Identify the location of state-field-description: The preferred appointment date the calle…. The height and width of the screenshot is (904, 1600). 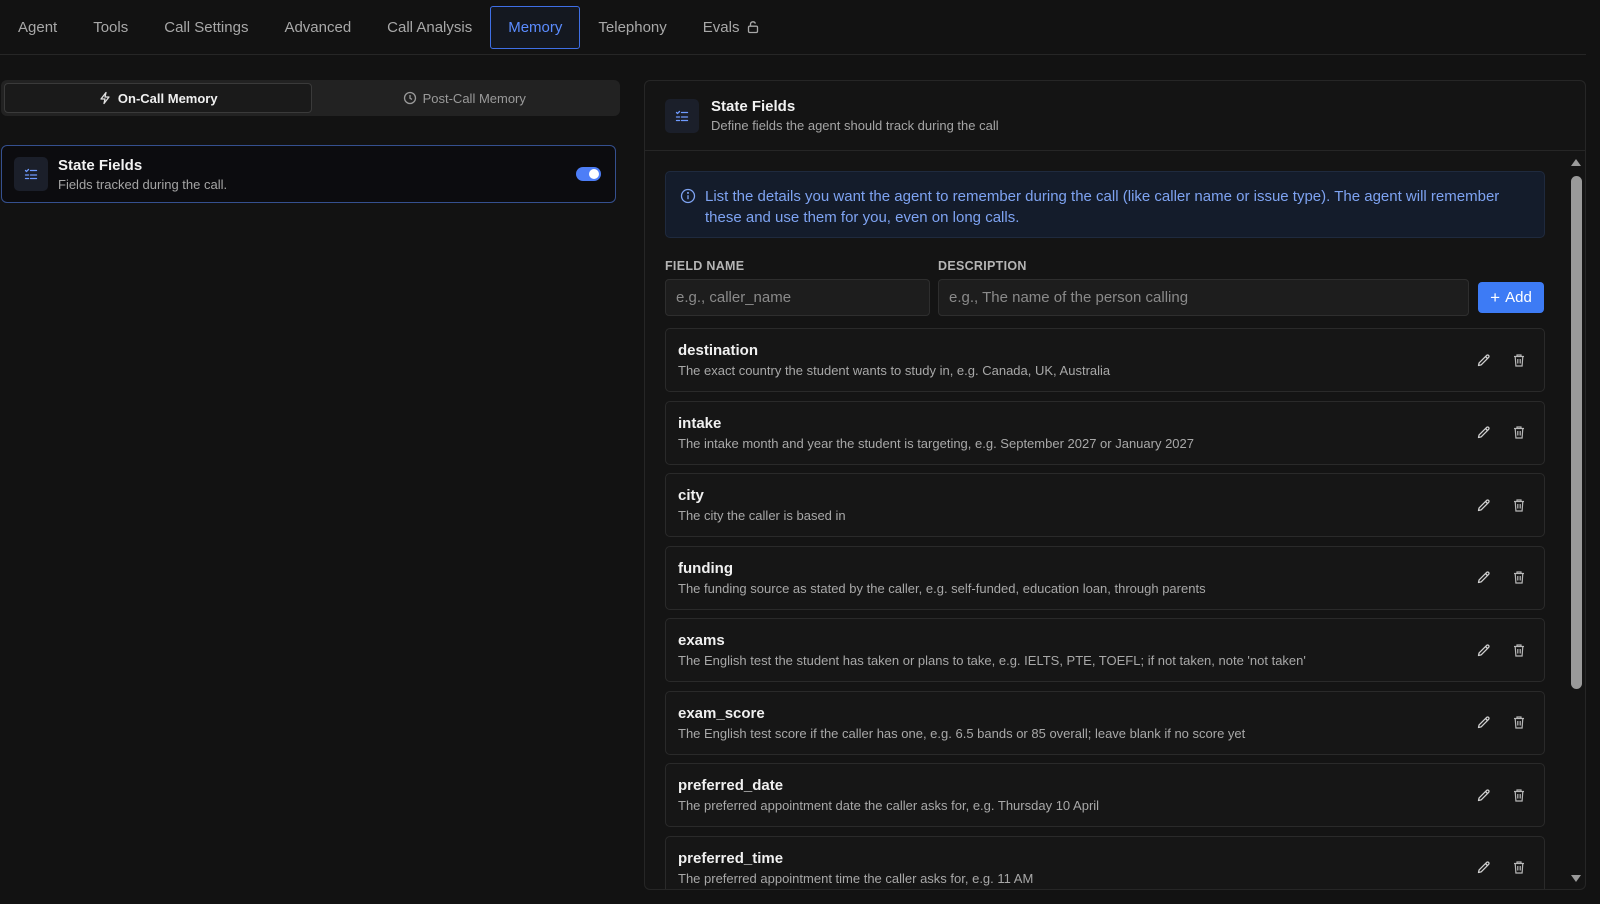
(889, 805).